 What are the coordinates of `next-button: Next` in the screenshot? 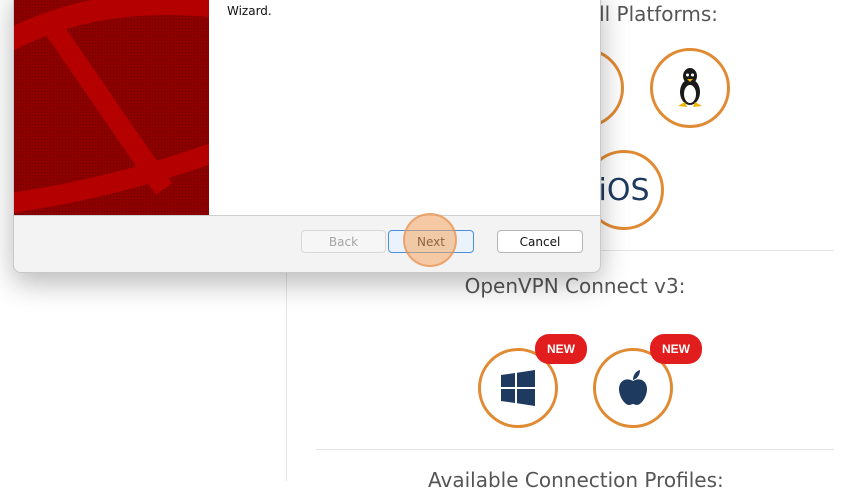 It's located at (431, 241).